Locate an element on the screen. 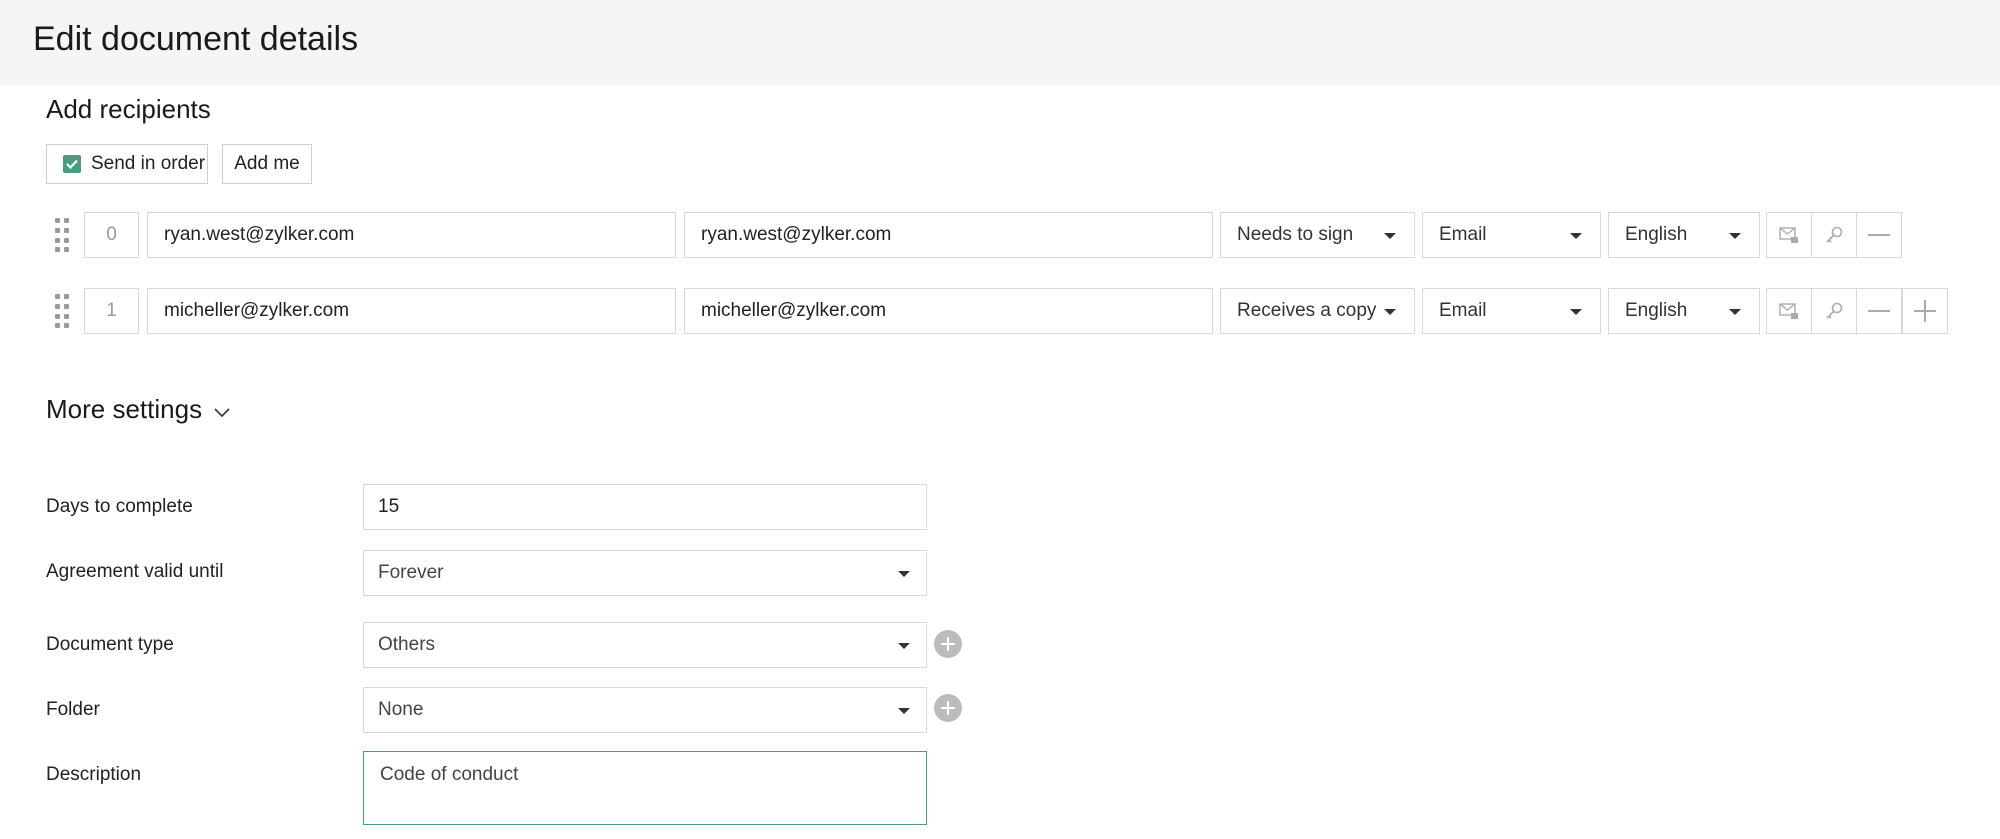 The height and width of the screenshot is (839, 2000). folder-label: Folder is located at coordinates (73, 709).